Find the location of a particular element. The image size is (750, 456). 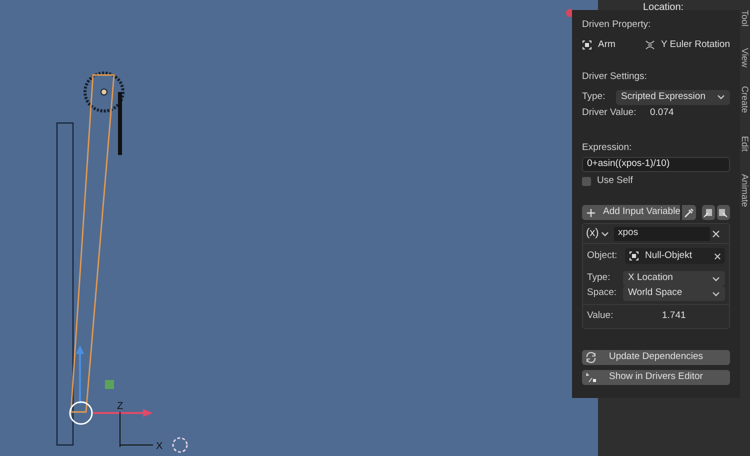

wheel-drawing is located at coordinates (104, 92).